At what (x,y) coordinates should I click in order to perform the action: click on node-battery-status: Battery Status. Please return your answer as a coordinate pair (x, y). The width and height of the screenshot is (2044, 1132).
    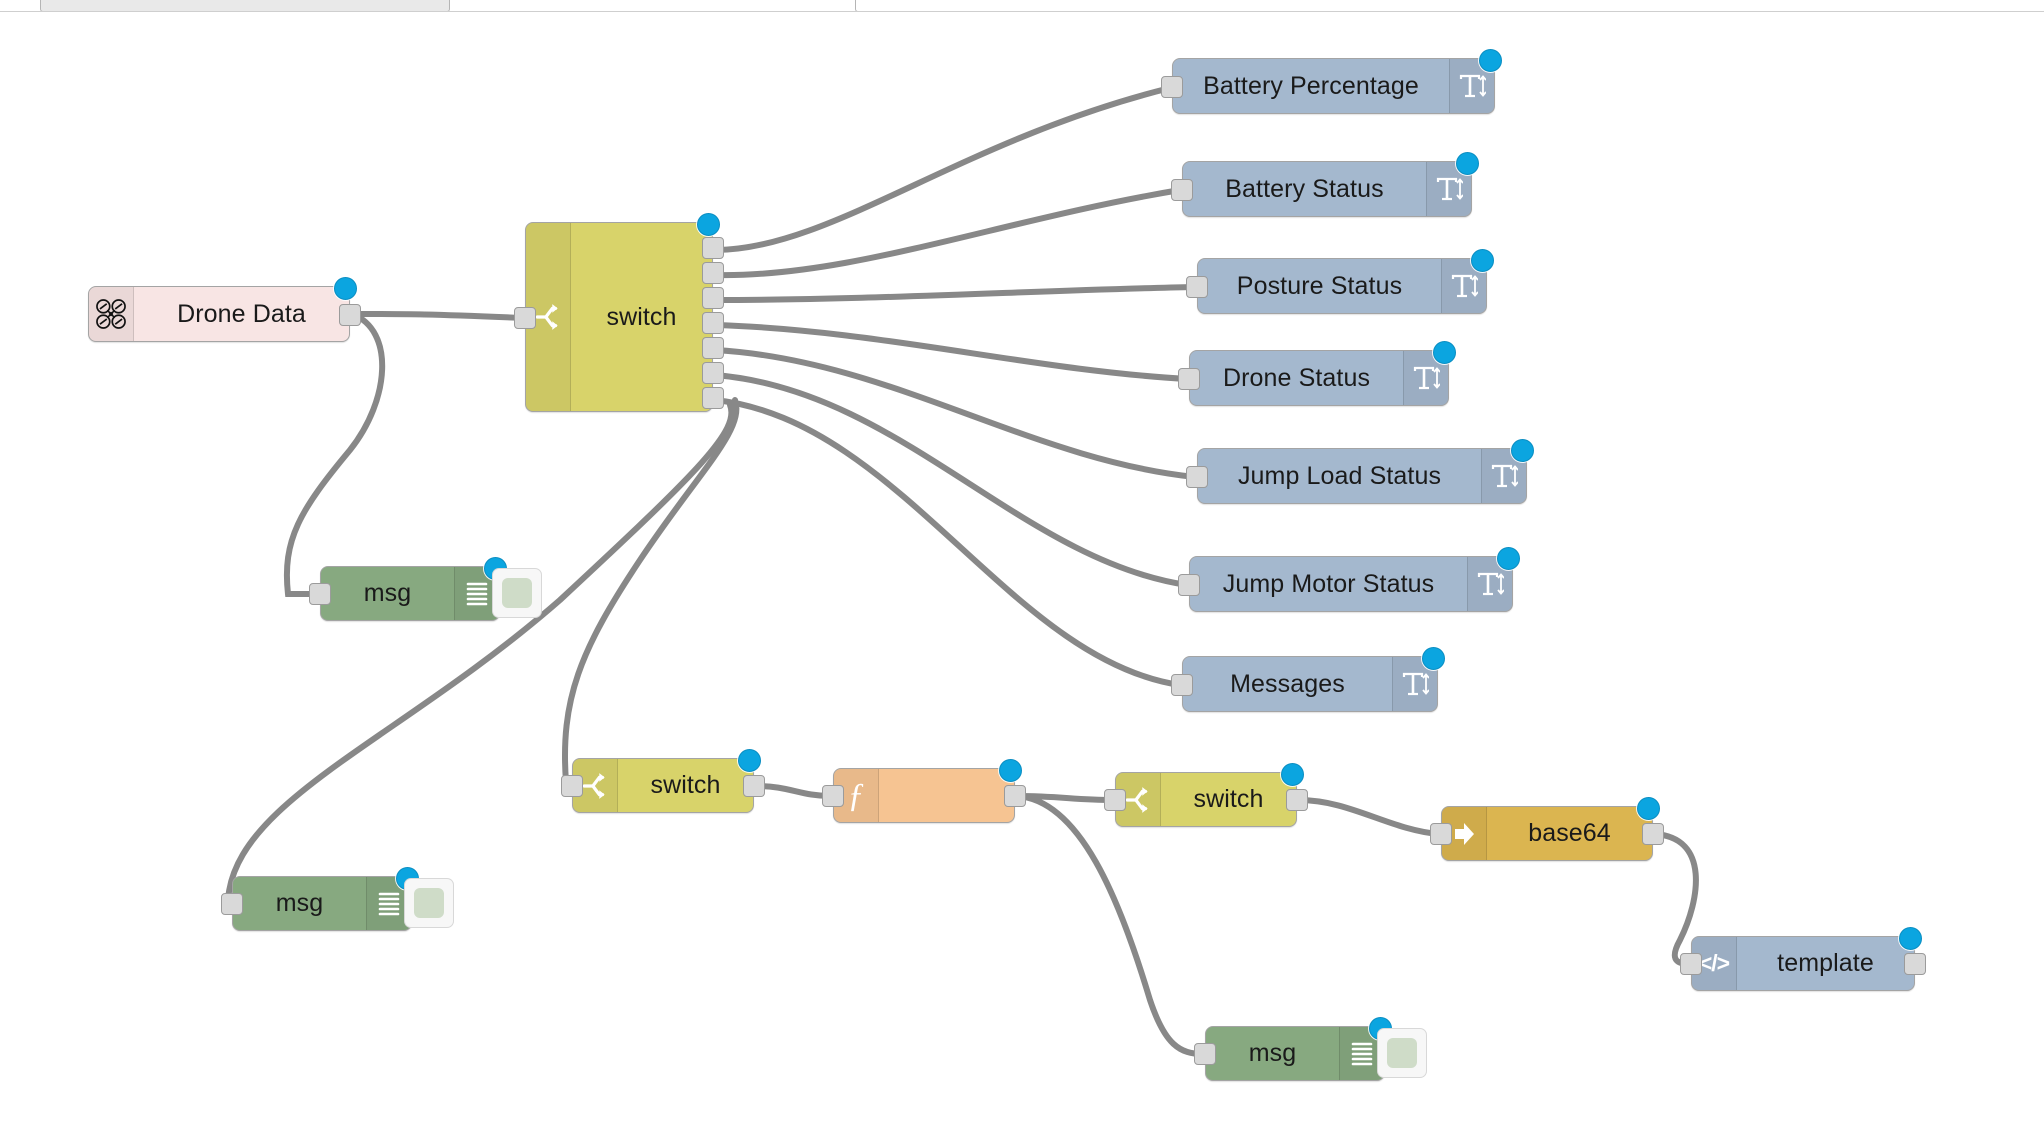
    Looking at the image, I should click on (1325, 184).